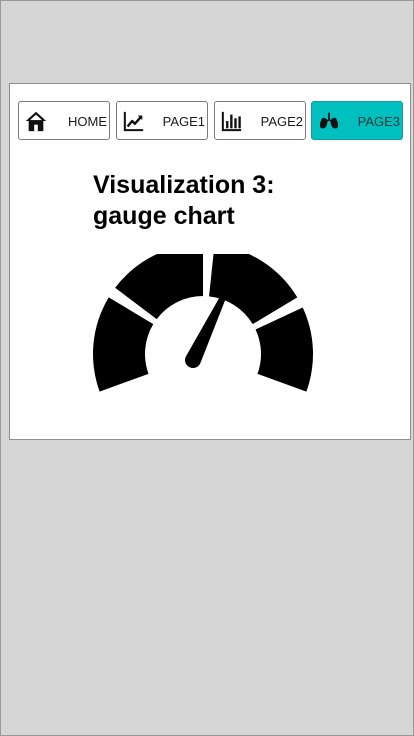  What do you see at coordinates (203, 323) in the screenshot?
I see `gauge-icon` at bounding box center [203, 323].